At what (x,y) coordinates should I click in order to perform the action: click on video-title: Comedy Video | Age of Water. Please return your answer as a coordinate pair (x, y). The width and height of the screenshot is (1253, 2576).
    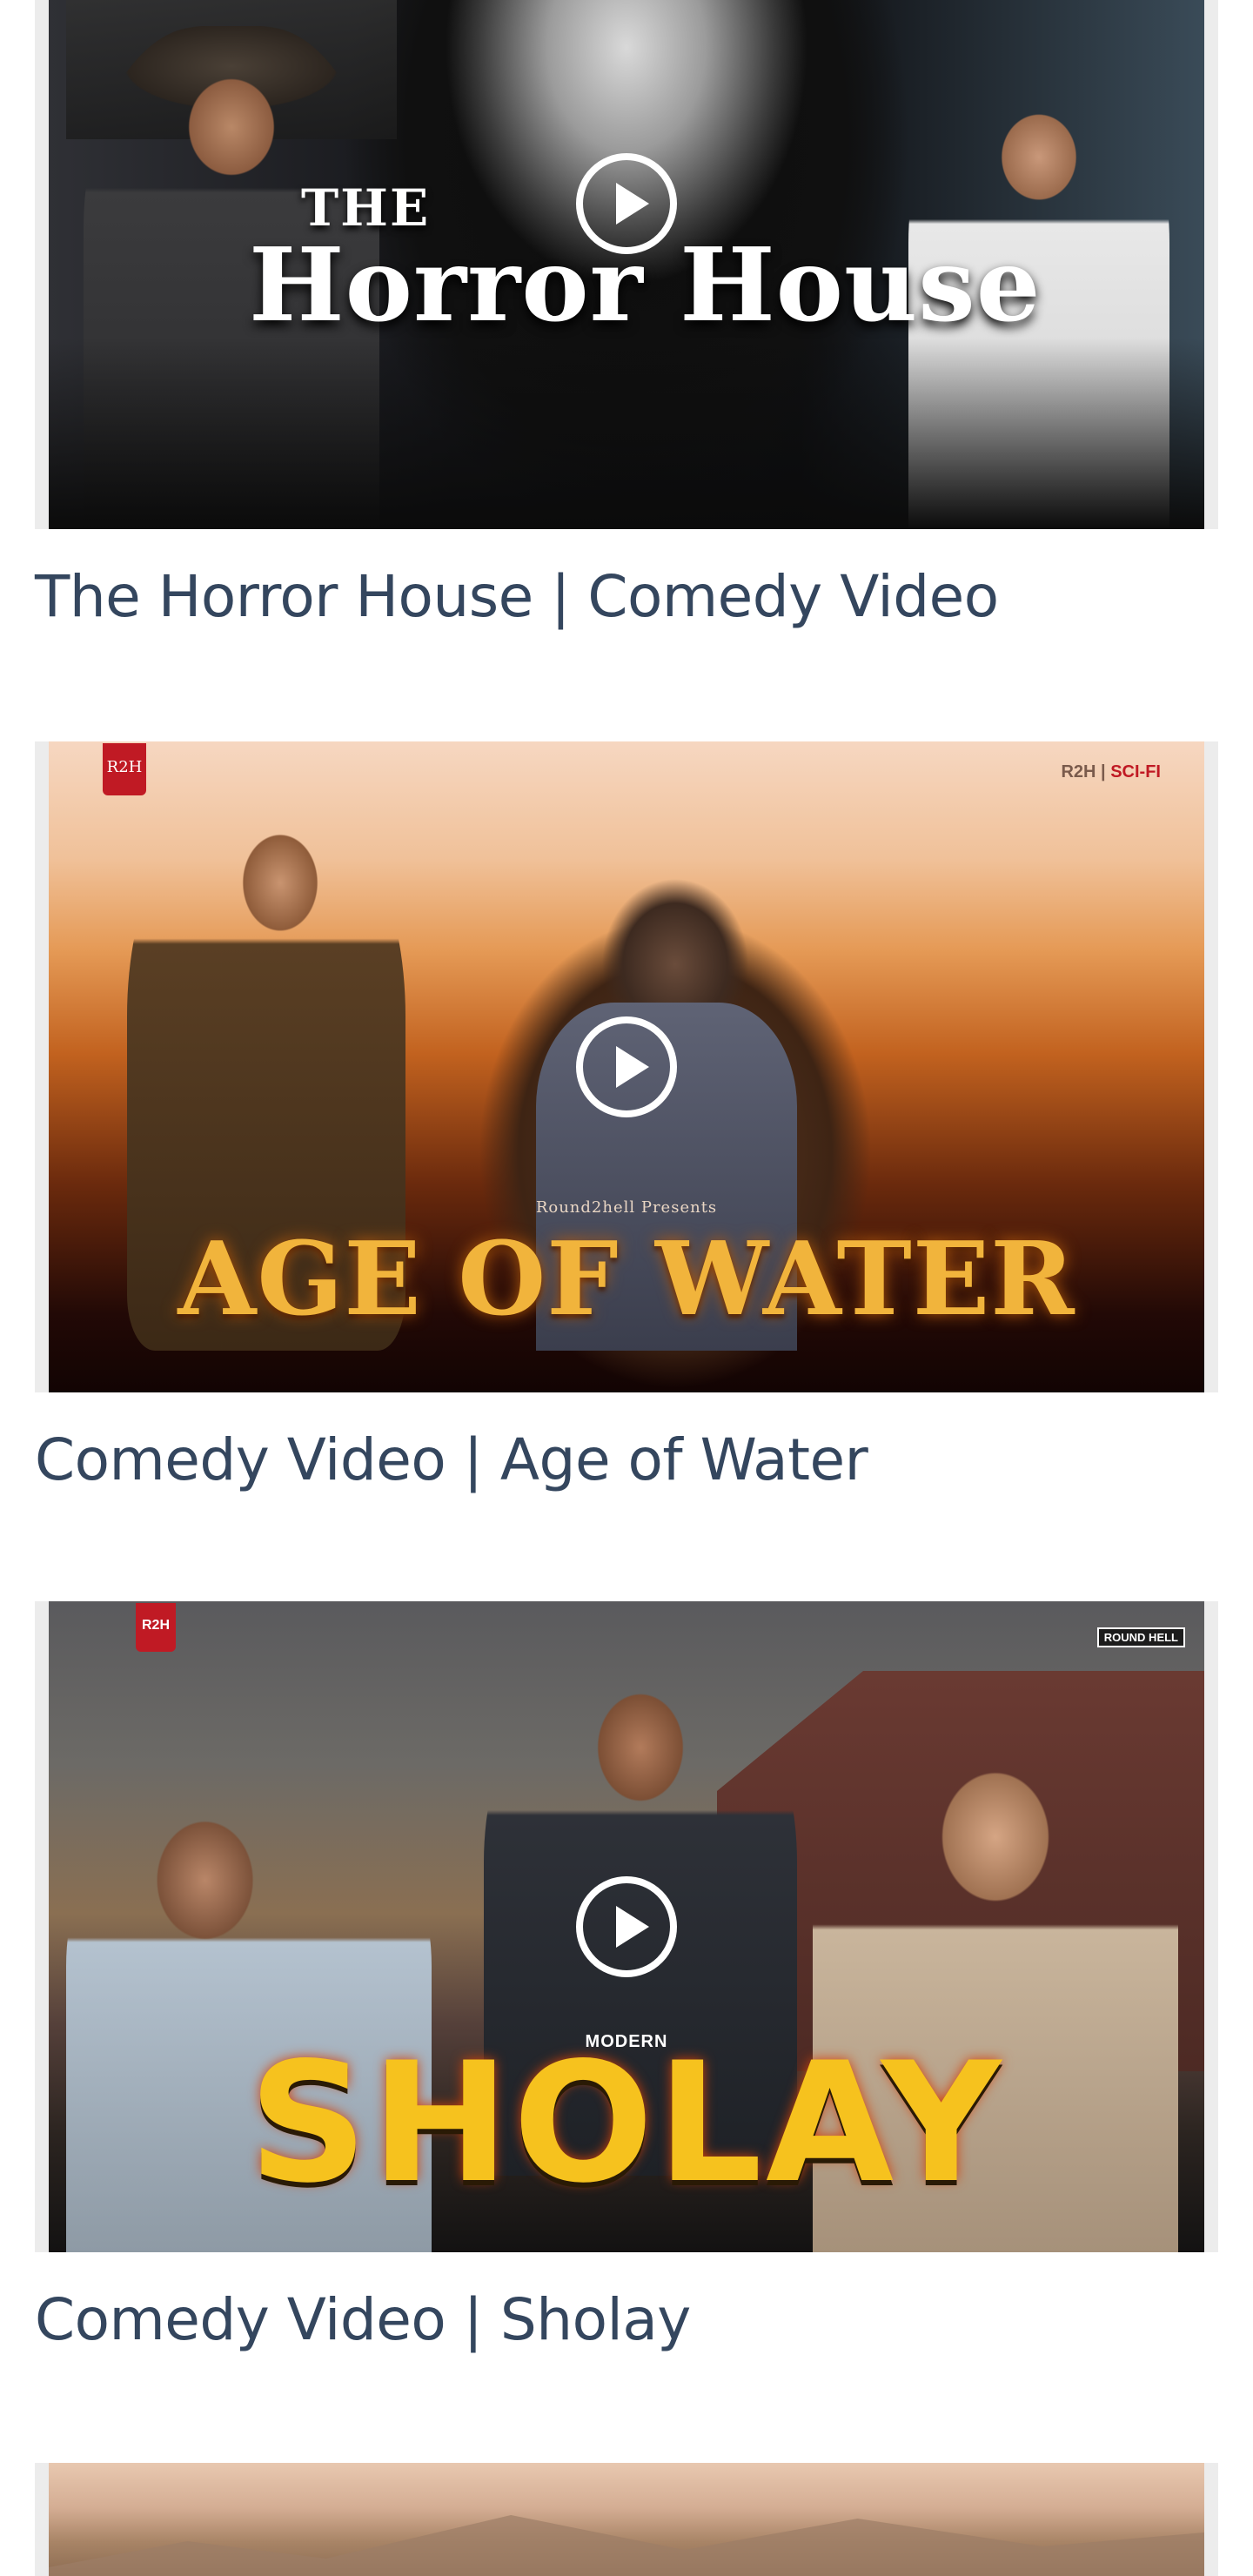
    Looking at the image, I should click on (626, 1460).